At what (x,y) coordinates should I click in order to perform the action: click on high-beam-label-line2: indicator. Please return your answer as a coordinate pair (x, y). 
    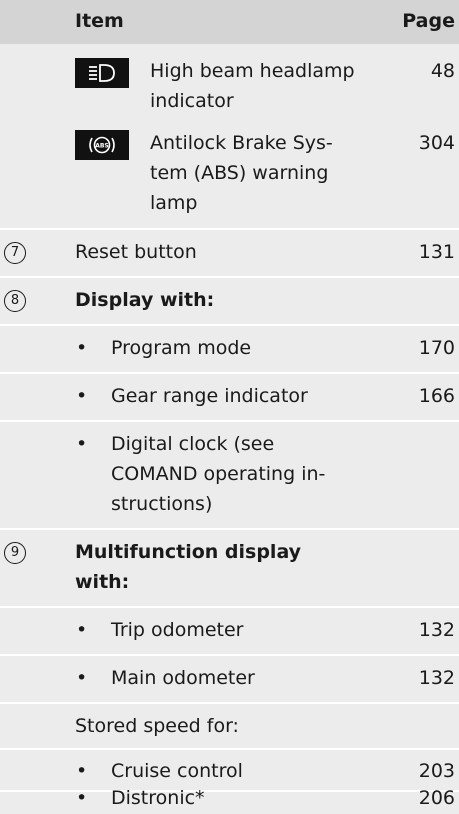
    Looking at the image, I should click on (192, 101).